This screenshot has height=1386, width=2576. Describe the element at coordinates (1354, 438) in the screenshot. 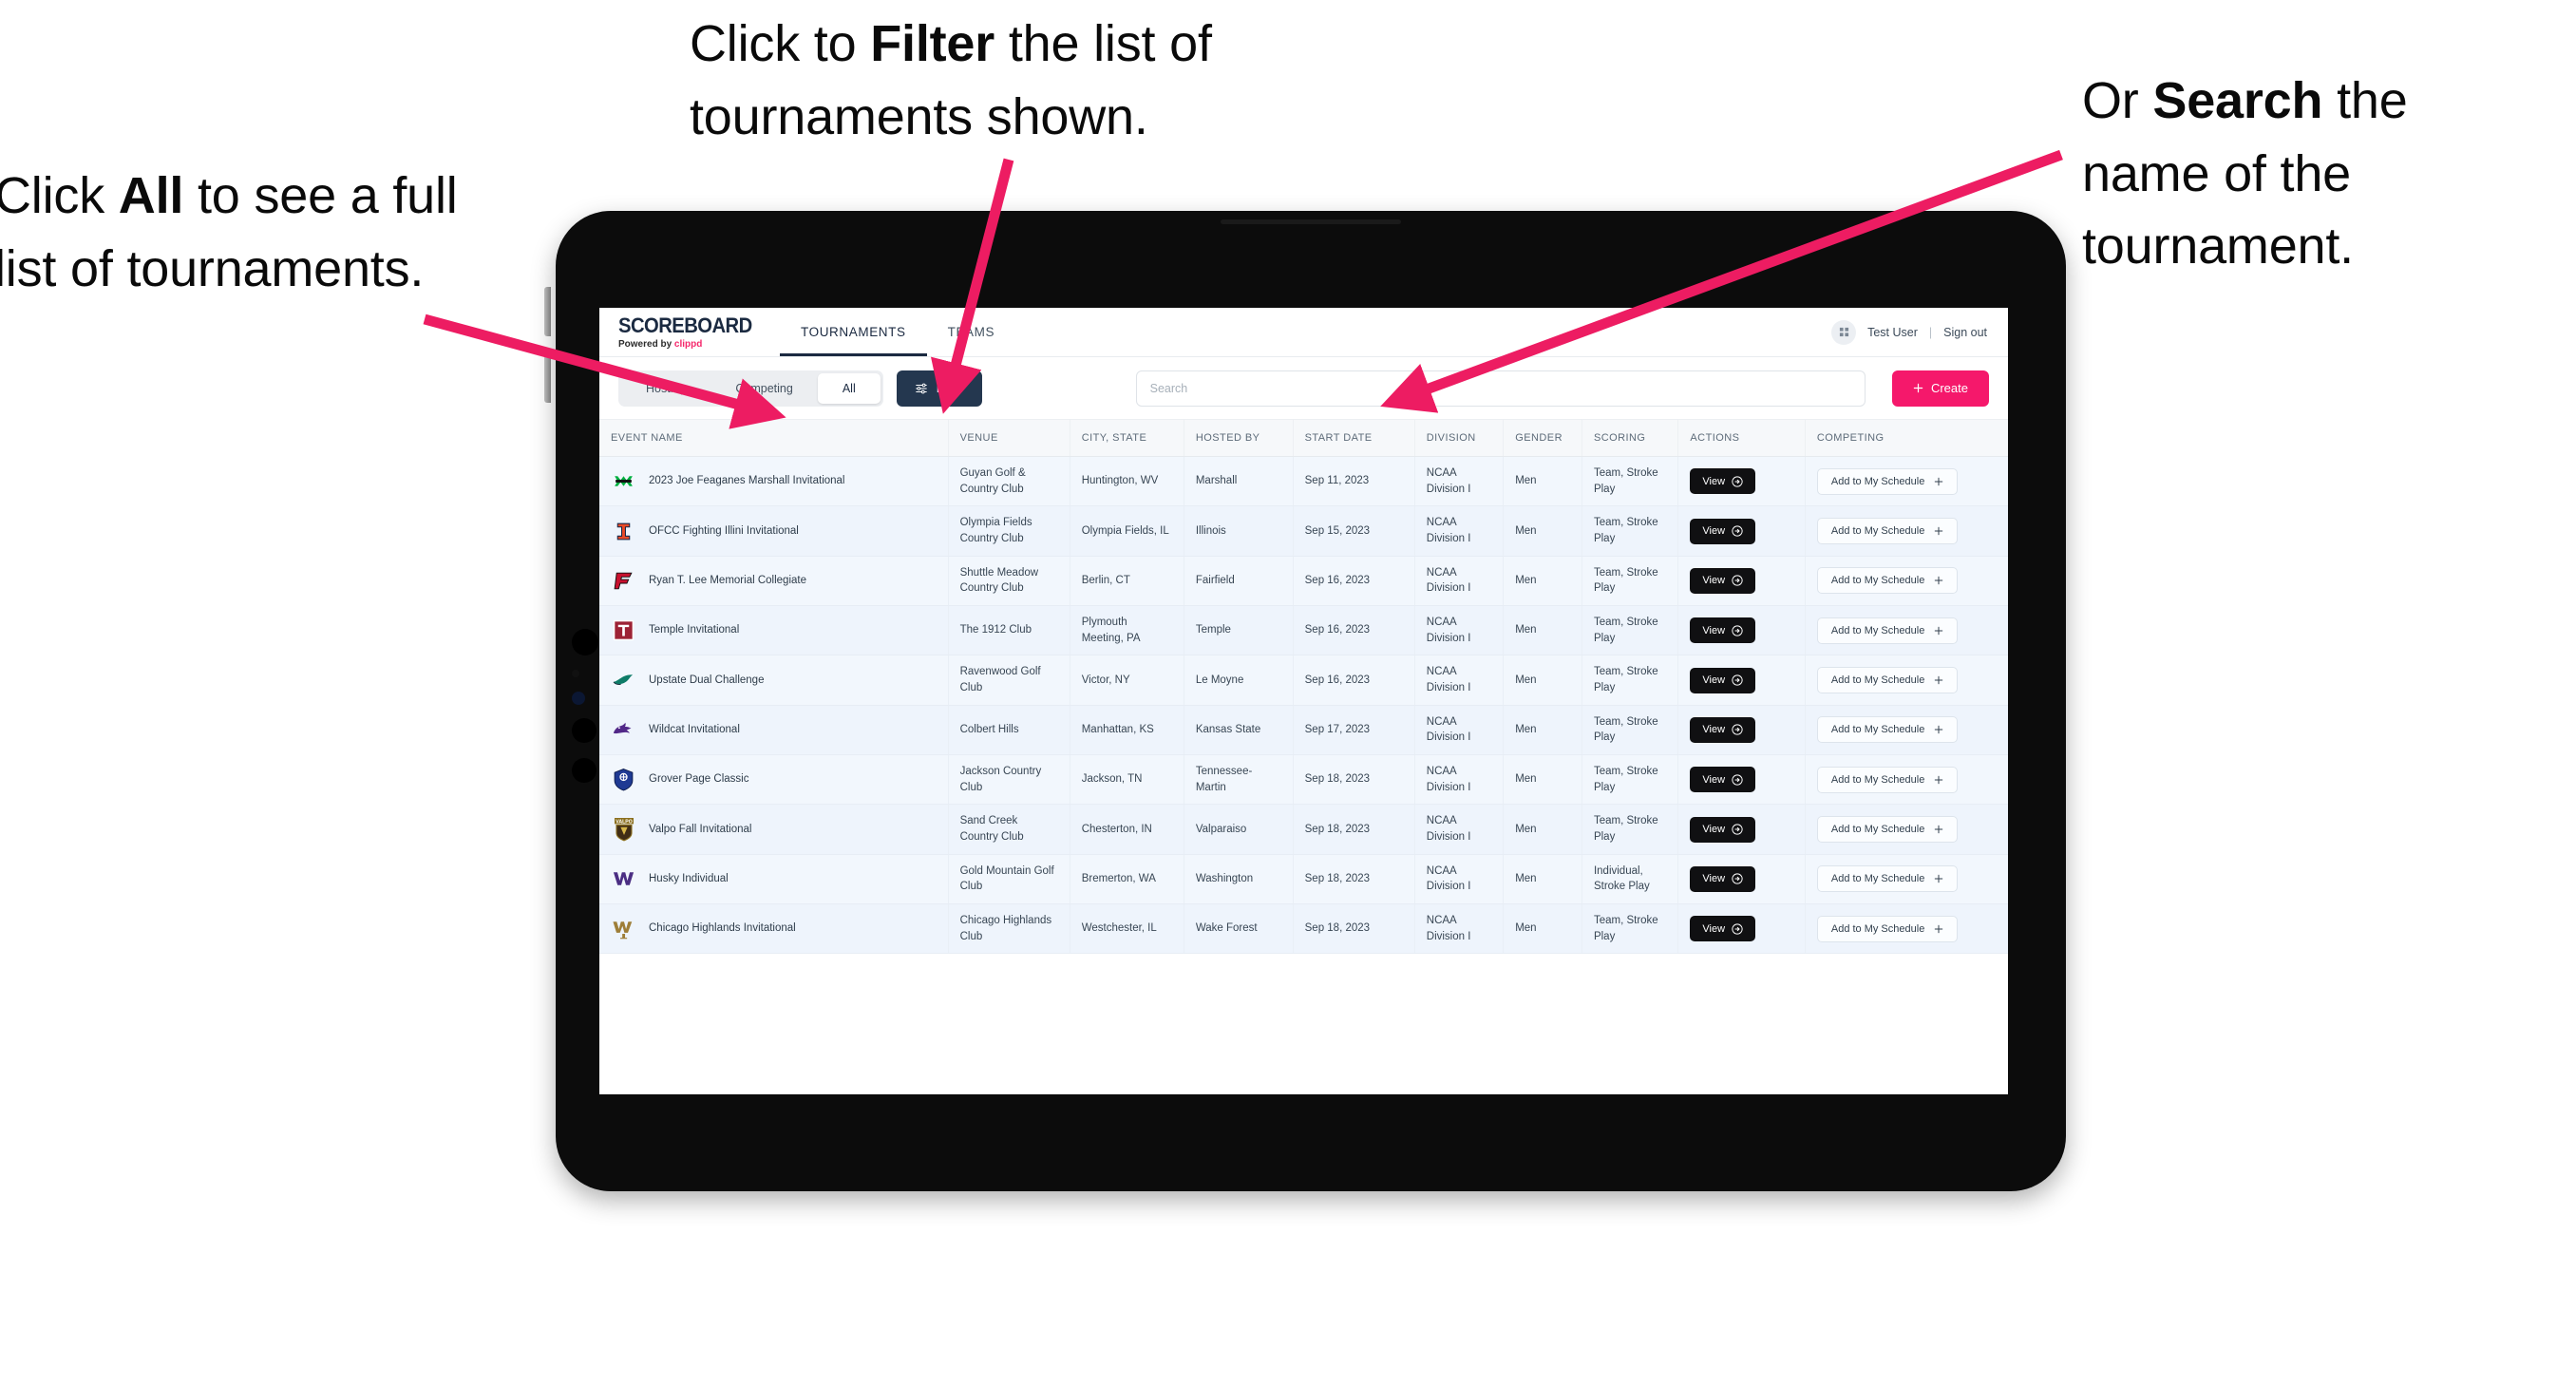

I see `col-start-date: START DATE` at that location.